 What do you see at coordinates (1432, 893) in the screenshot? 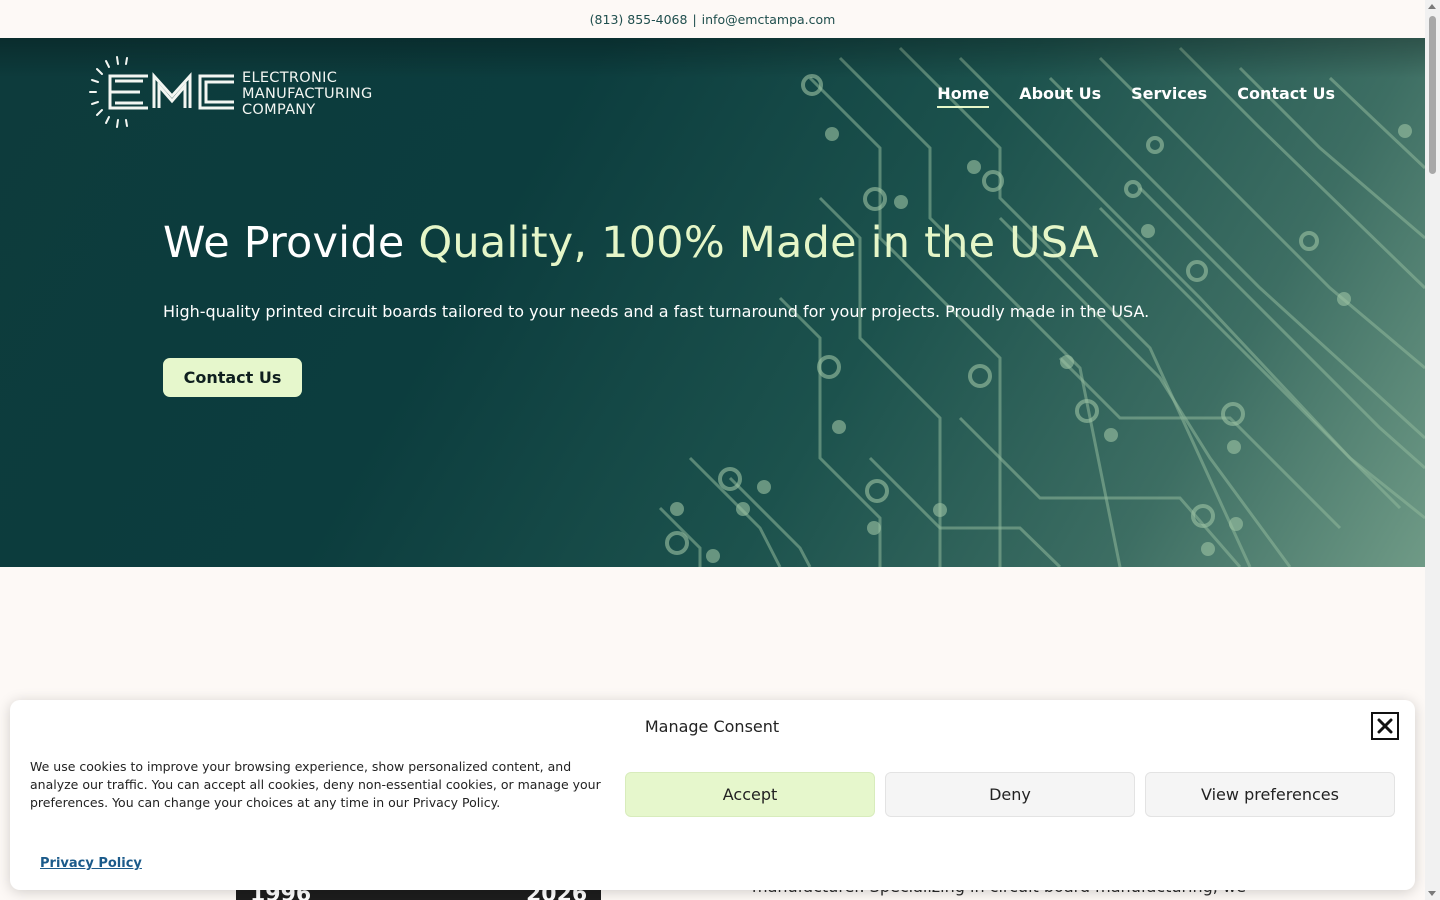
I see `scroll-down-icon` at bounding box center [1432, 893].